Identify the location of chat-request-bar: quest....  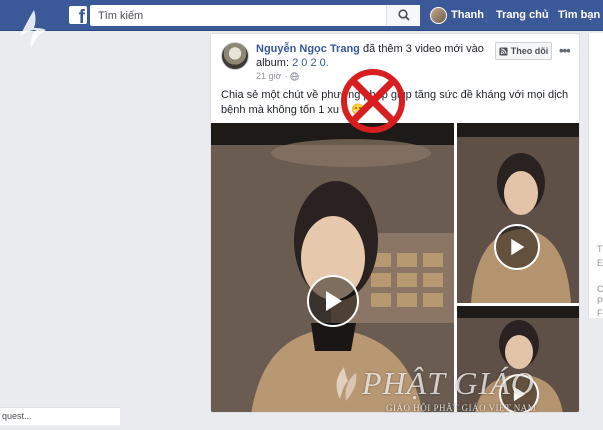
(60, 416).